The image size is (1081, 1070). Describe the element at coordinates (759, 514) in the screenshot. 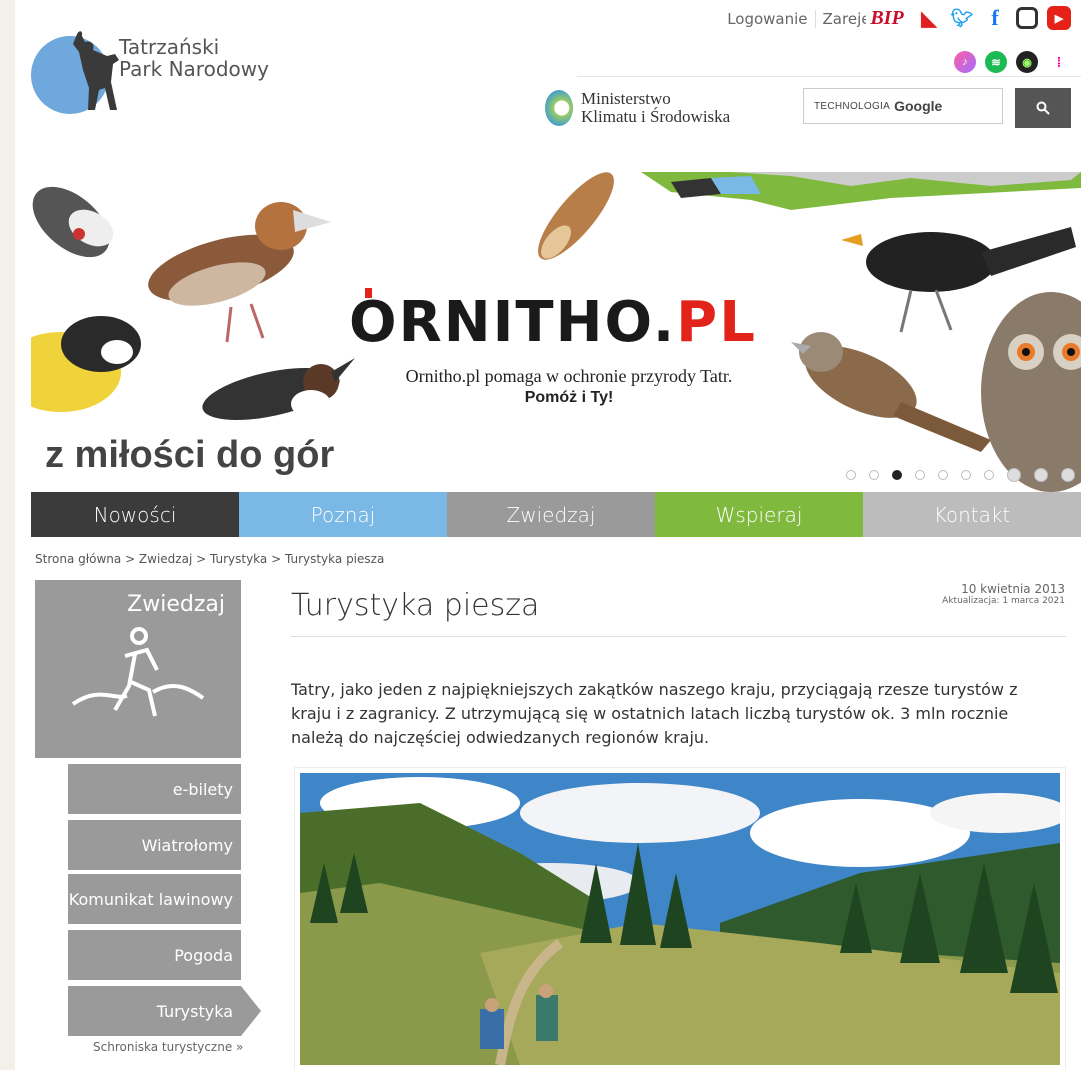

I see `nav-item-wspieraj: Wspieraj` at that location.